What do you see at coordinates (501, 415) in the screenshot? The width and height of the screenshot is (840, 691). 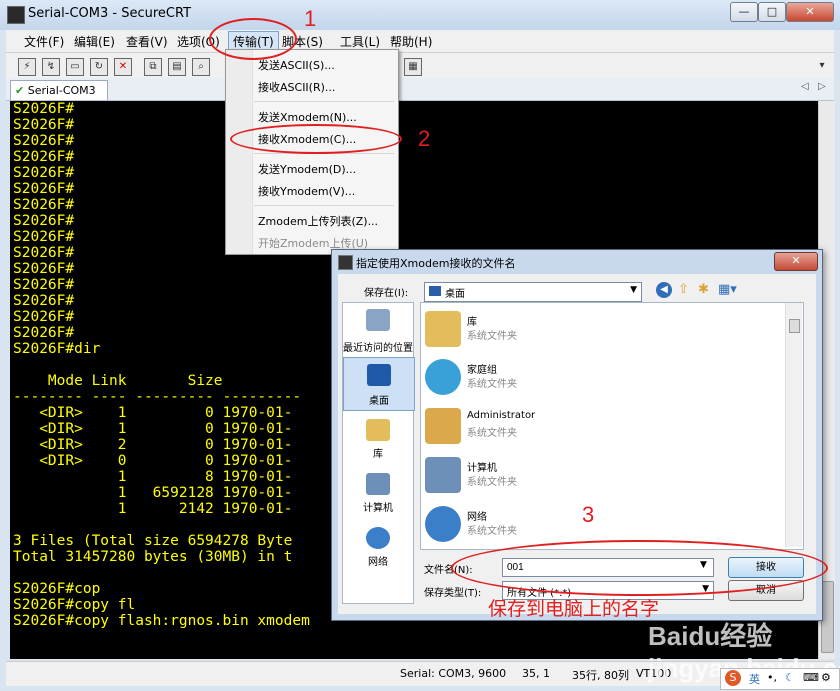 I see `file-name: Administrator` at bounding box center [501, 415].